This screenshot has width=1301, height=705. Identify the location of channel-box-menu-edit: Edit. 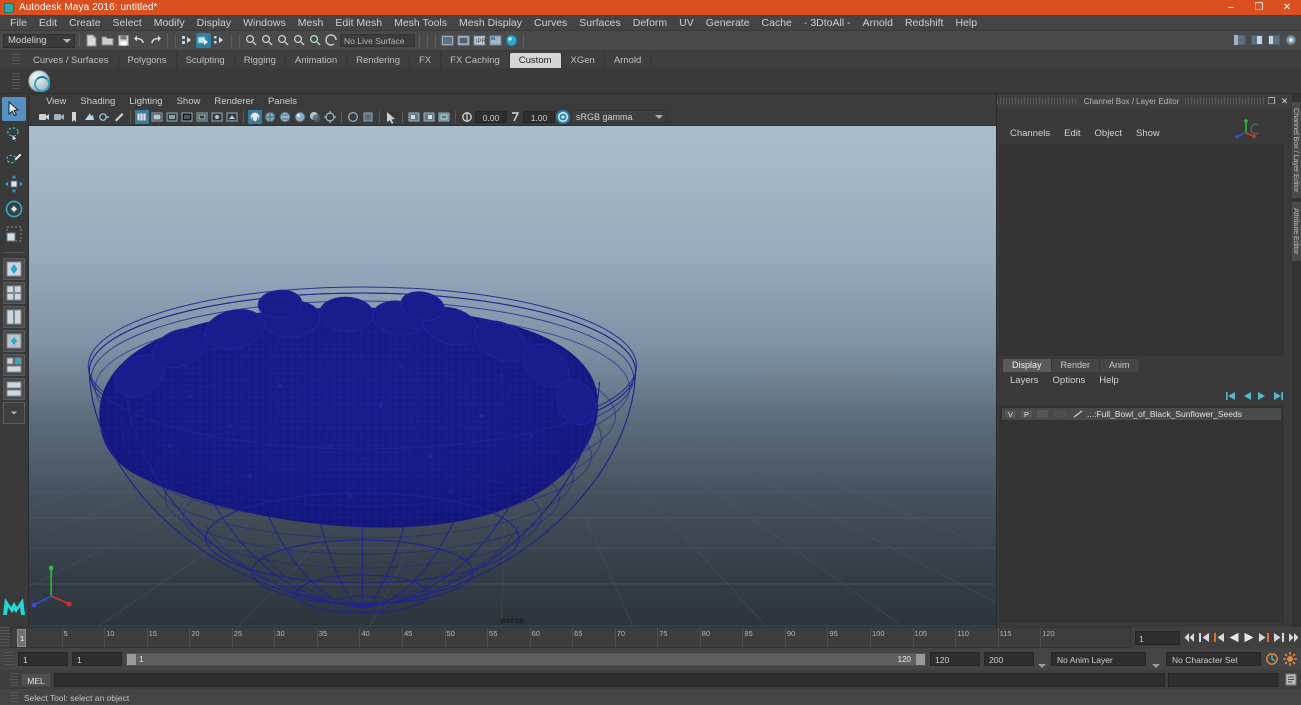
(1072, 133).